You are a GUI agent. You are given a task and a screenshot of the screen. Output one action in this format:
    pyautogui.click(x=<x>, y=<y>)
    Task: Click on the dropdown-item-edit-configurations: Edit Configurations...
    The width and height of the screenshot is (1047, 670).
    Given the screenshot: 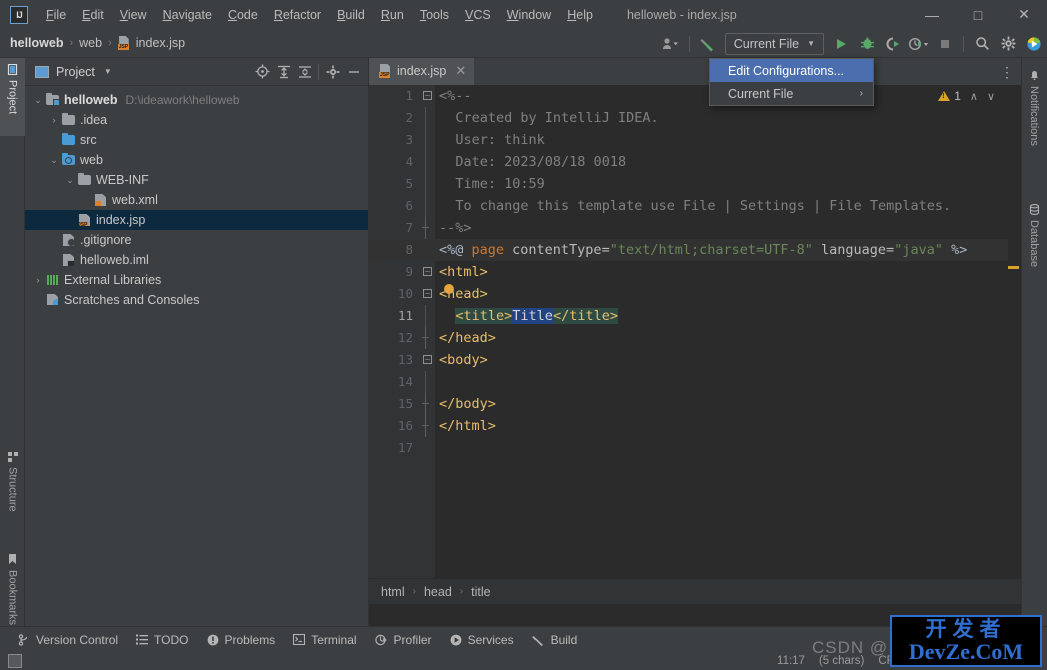 What is the action you would take?
    pyautogui.click(x=791, y=70)
    